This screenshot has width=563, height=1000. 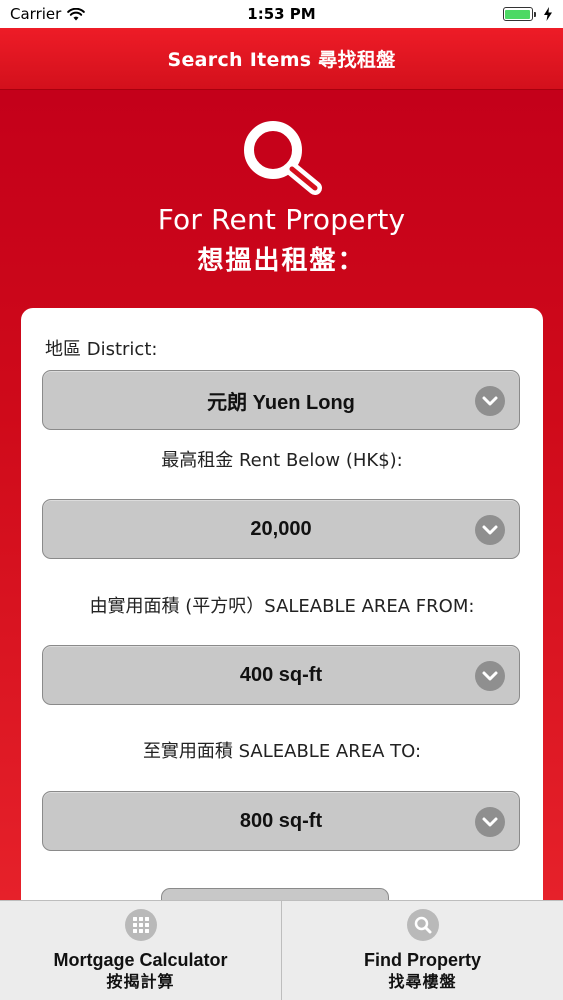 I want to click on page-title: Search Items 尋找租盤, so click(x=281, y=60).